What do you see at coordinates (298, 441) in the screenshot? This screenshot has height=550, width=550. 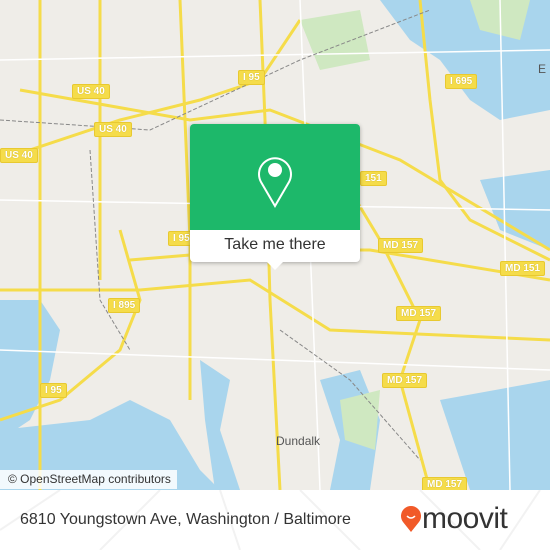 I see `place-label: Dundalk` at bounding box center [298, 441].